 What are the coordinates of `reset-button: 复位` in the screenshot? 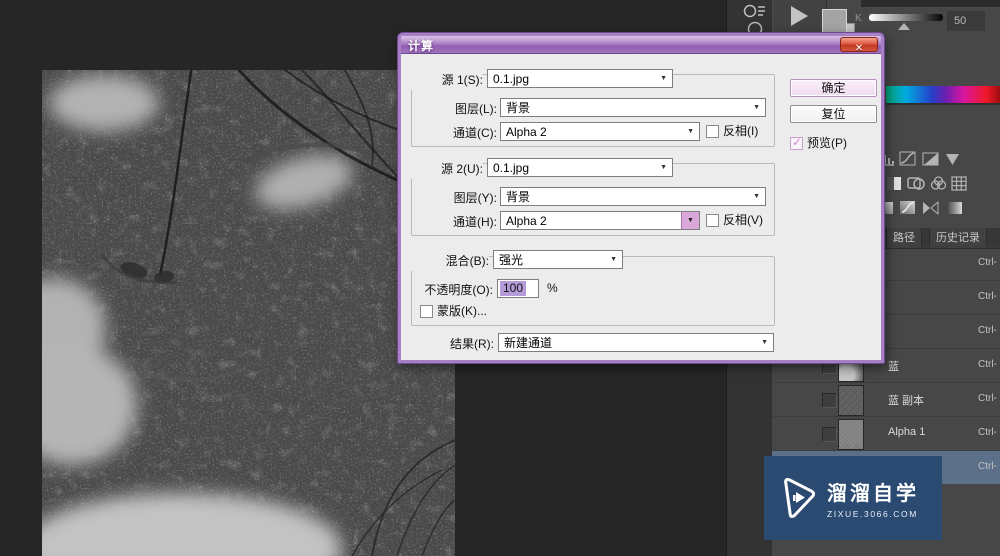 It's located at (833, 114).